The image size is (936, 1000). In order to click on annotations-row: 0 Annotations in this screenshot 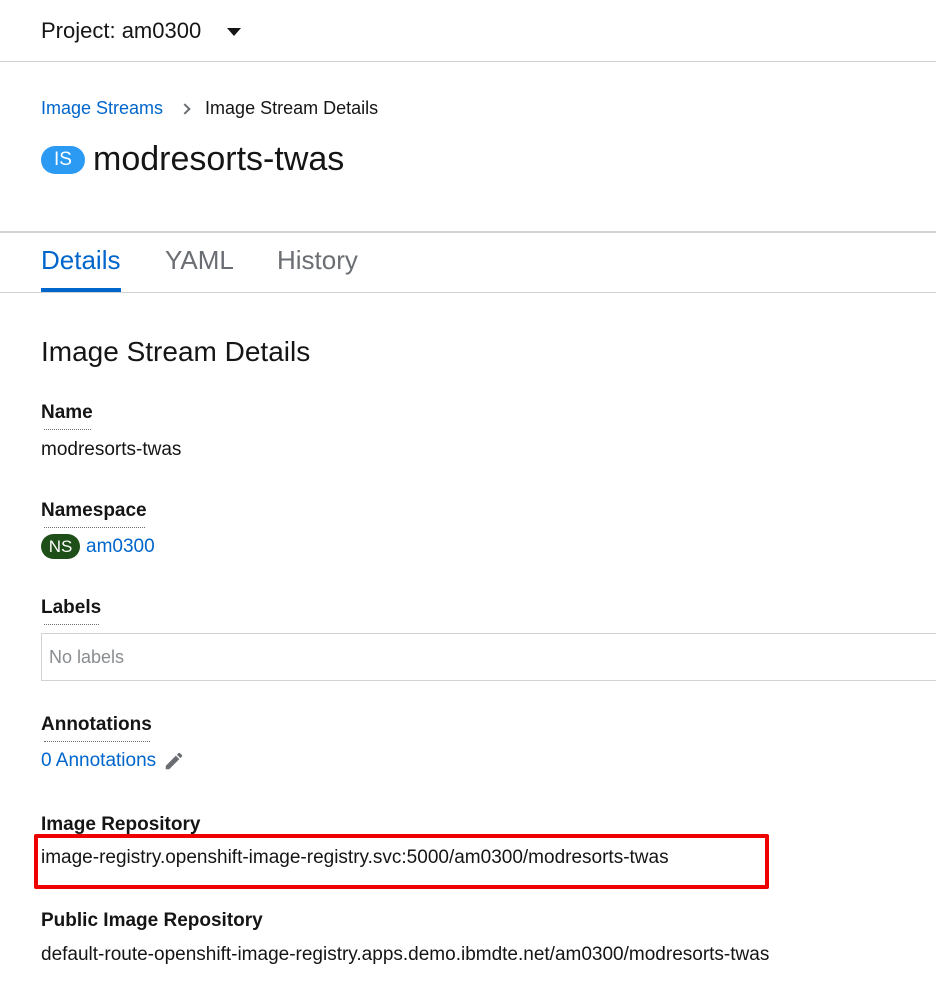, I will do `click(113, 761)`.